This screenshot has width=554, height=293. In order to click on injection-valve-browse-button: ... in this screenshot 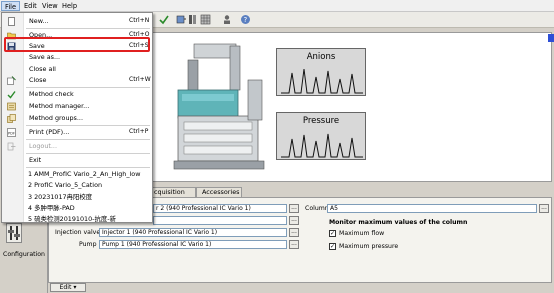, I will do `click(294, 232)`.